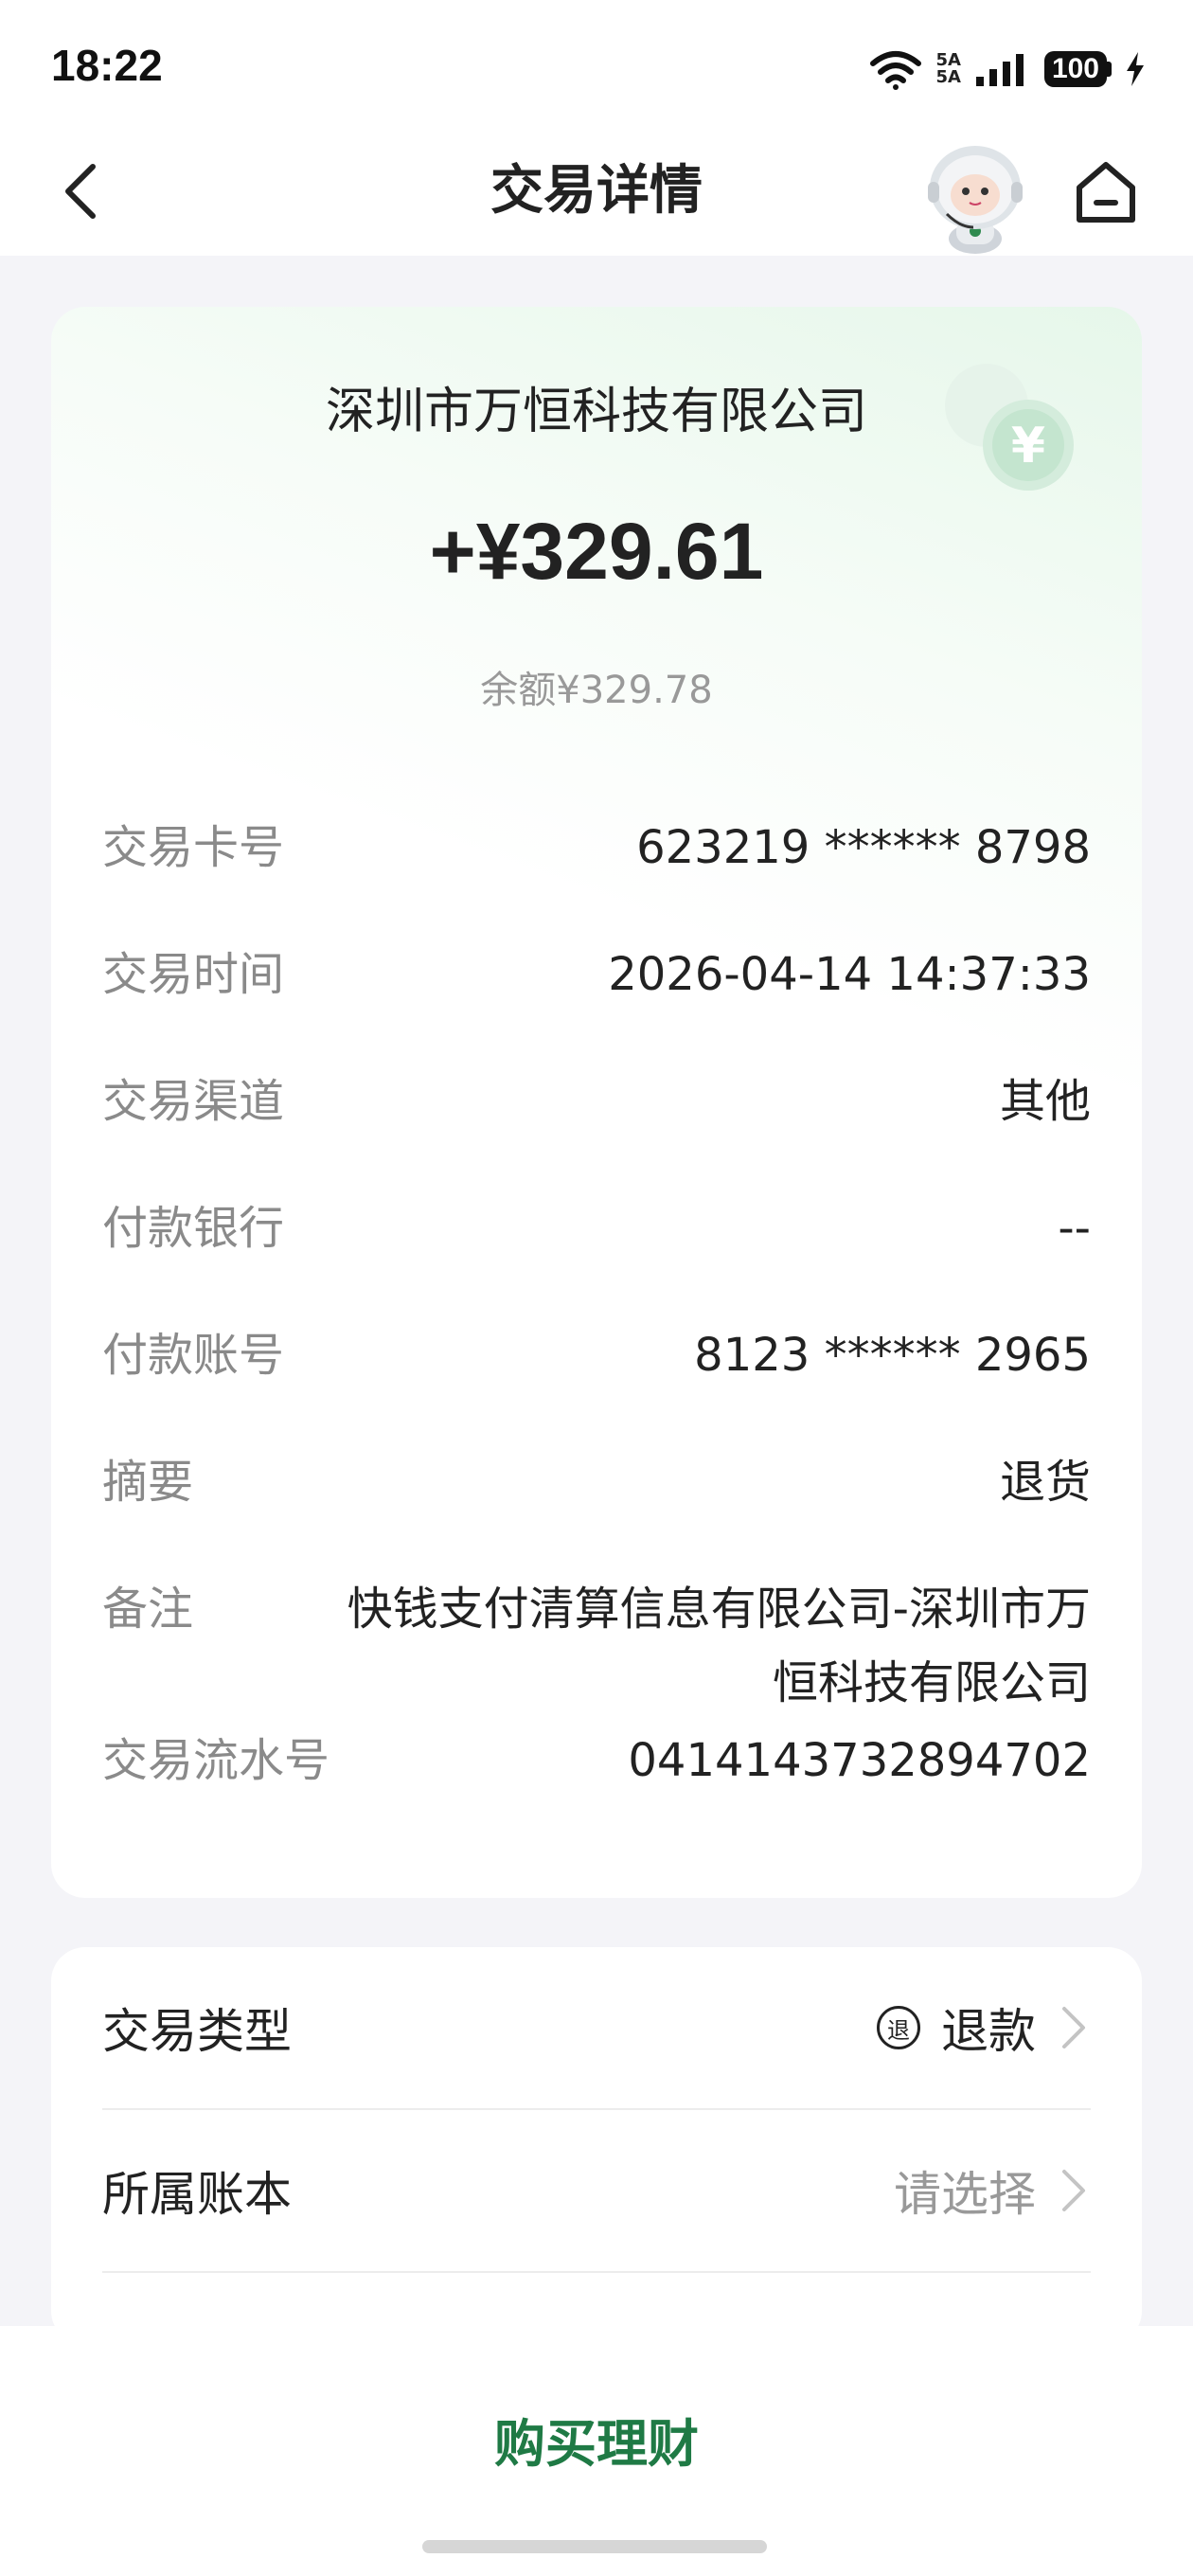 The width and height of the screenshot is (1193, 2576). Describe the element at coordinates (988, 2031) in the screenshot. I see `transaction-type-value: 退款` at that location.